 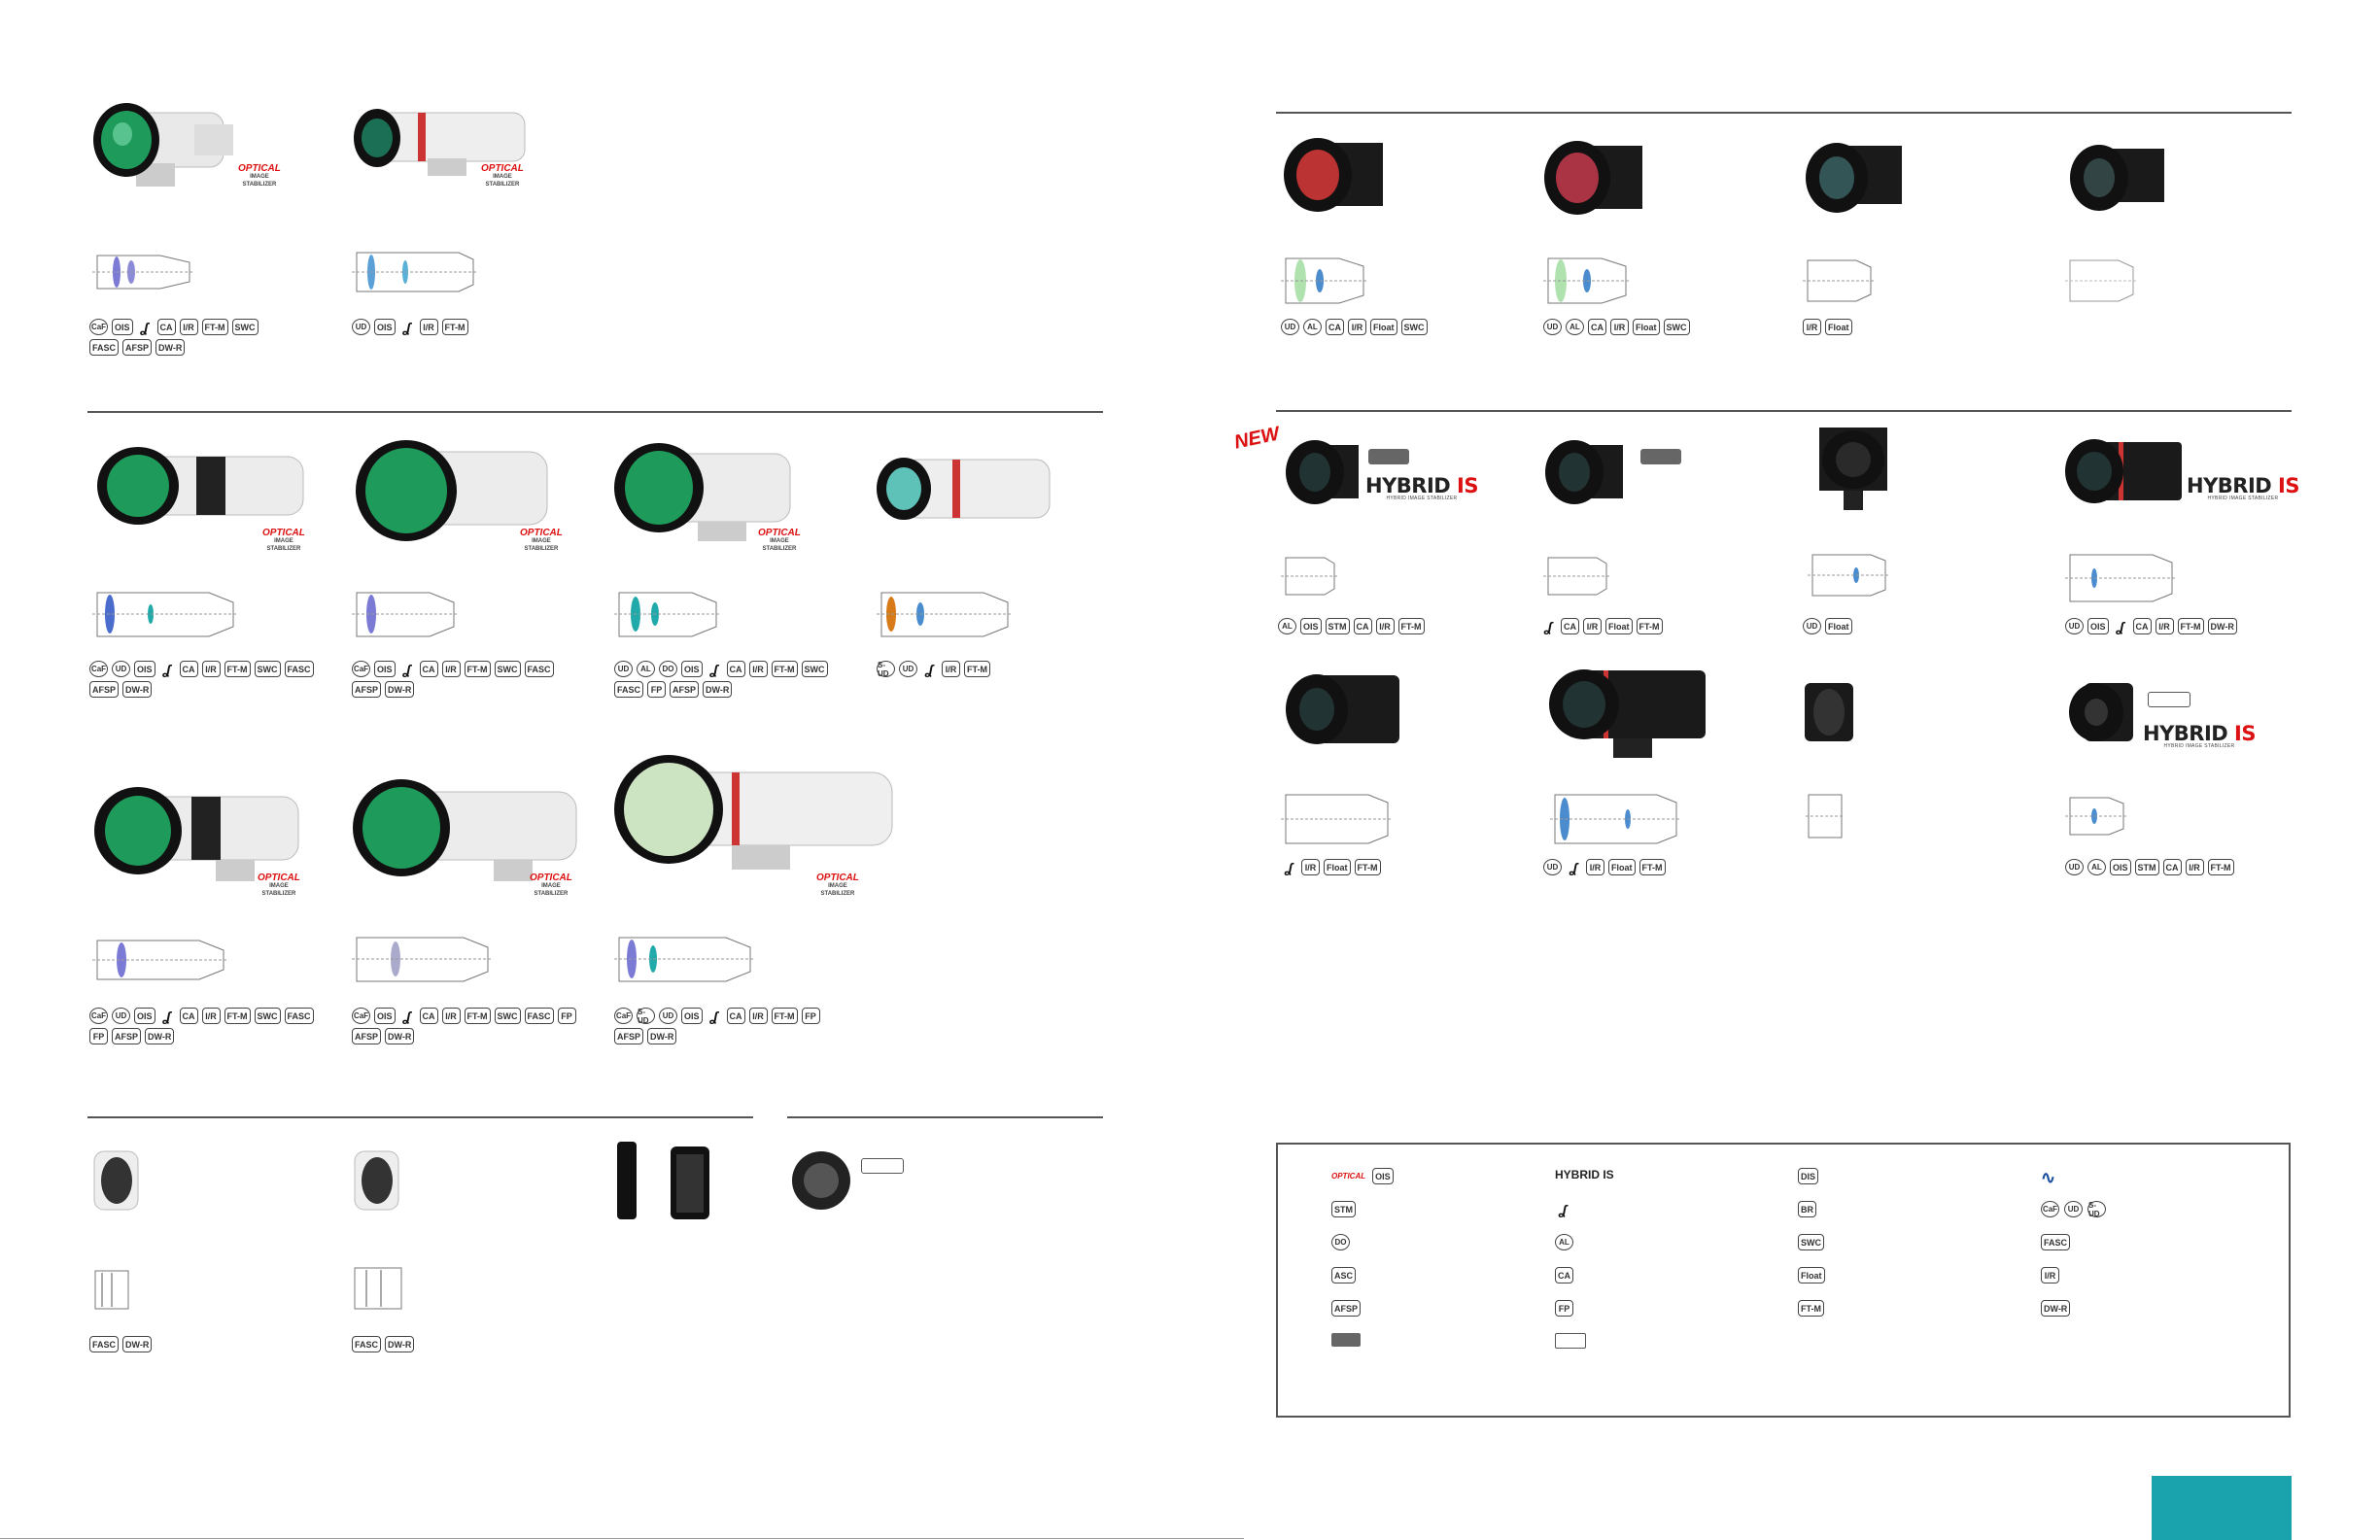 I want to click on feature-icon-row: UD AL DO OIS ʆ CA I/R FT-M SWC FASC FP AFSP DW-R, so click(x=730, y=679).